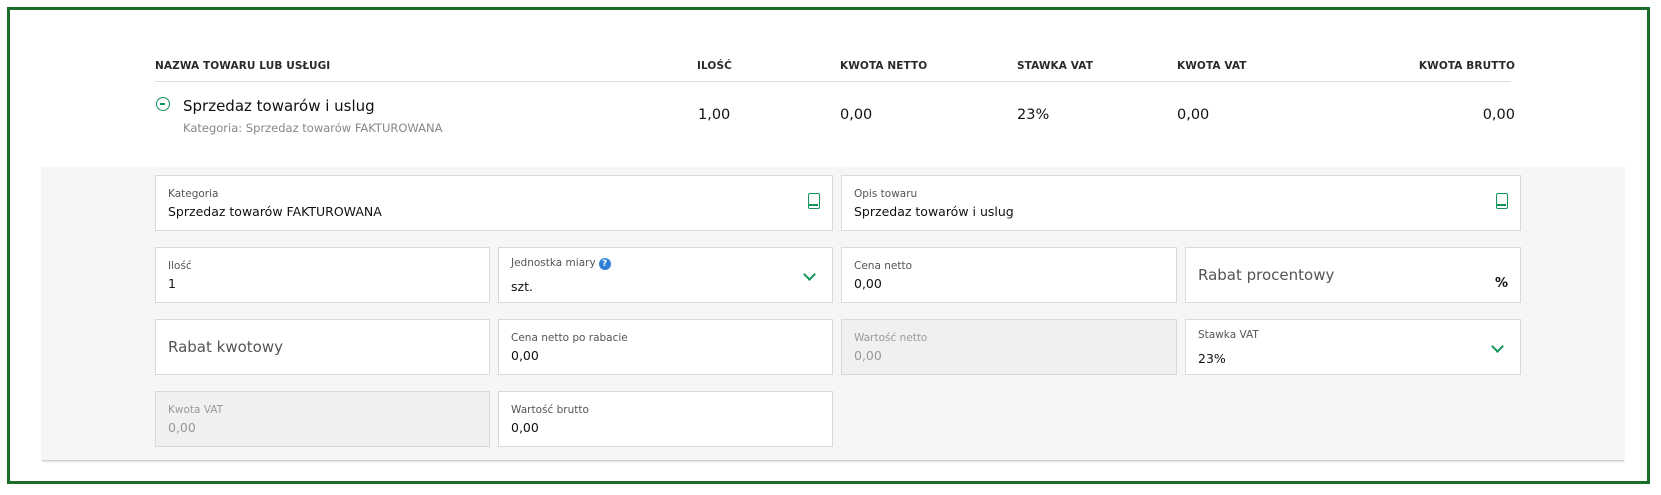  Describe the element at coordinates (322, 347) in the screenshot. I see `amount-discount-field: Rabat kwotowy` at that location.